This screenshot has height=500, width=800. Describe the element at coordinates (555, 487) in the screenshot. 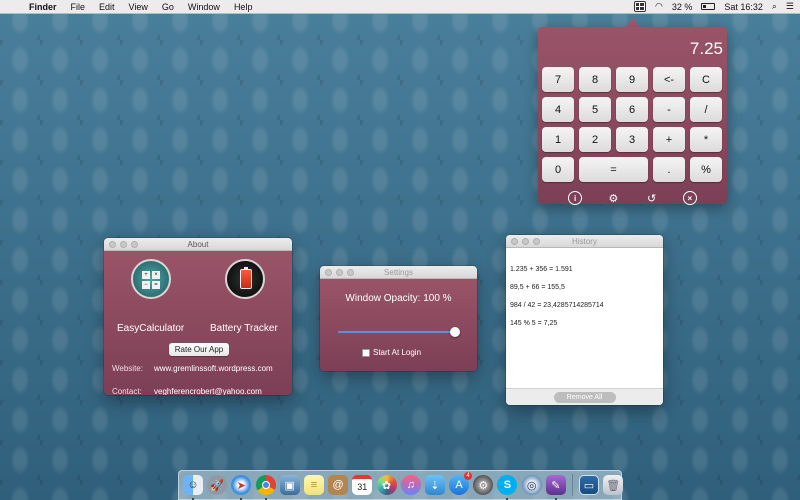

I see `screenshot-icon: ✎` at that location.